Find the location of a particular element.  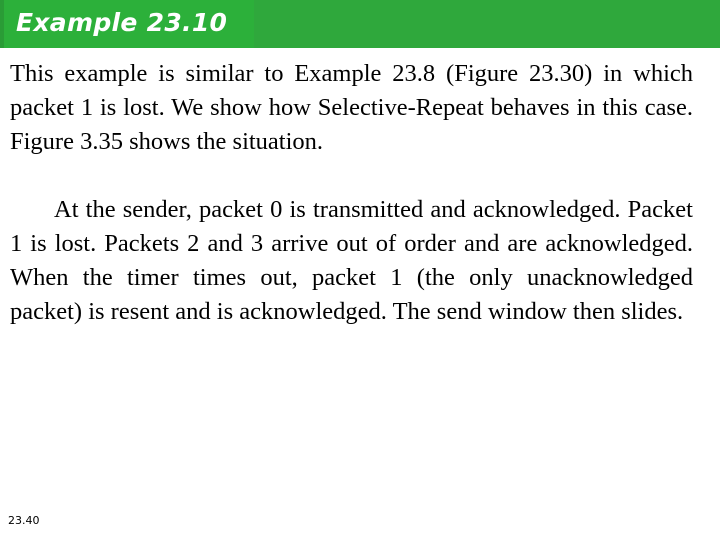

title-banner-left-edge is located at coordinates (2, 24).